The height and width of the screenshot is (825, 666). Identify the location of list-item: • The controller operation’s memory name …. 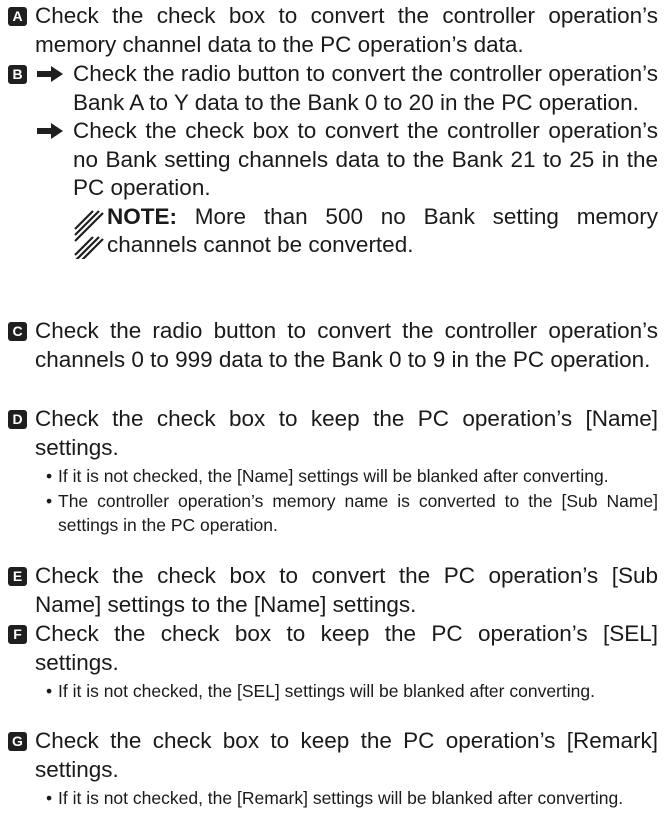
(352, 513).